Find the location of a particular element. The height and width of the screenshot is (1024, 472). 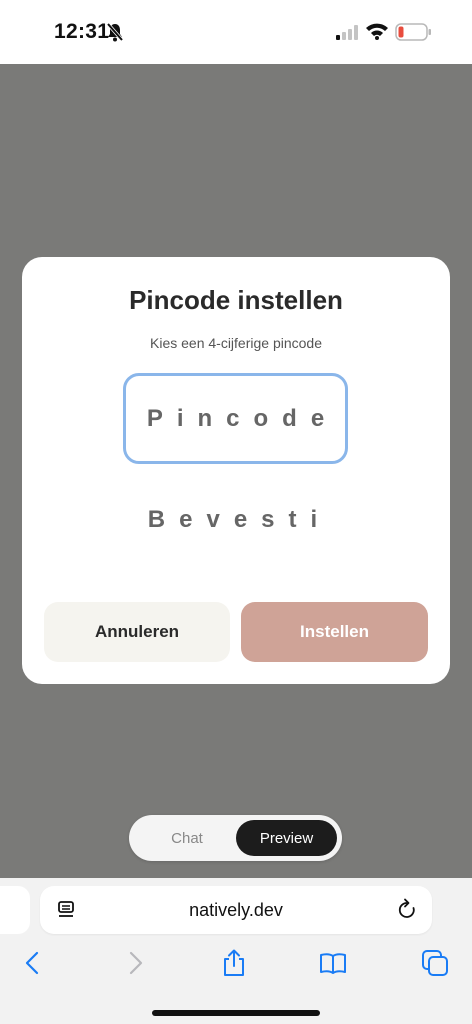

pincode-field is located at coordinates (235, 418).